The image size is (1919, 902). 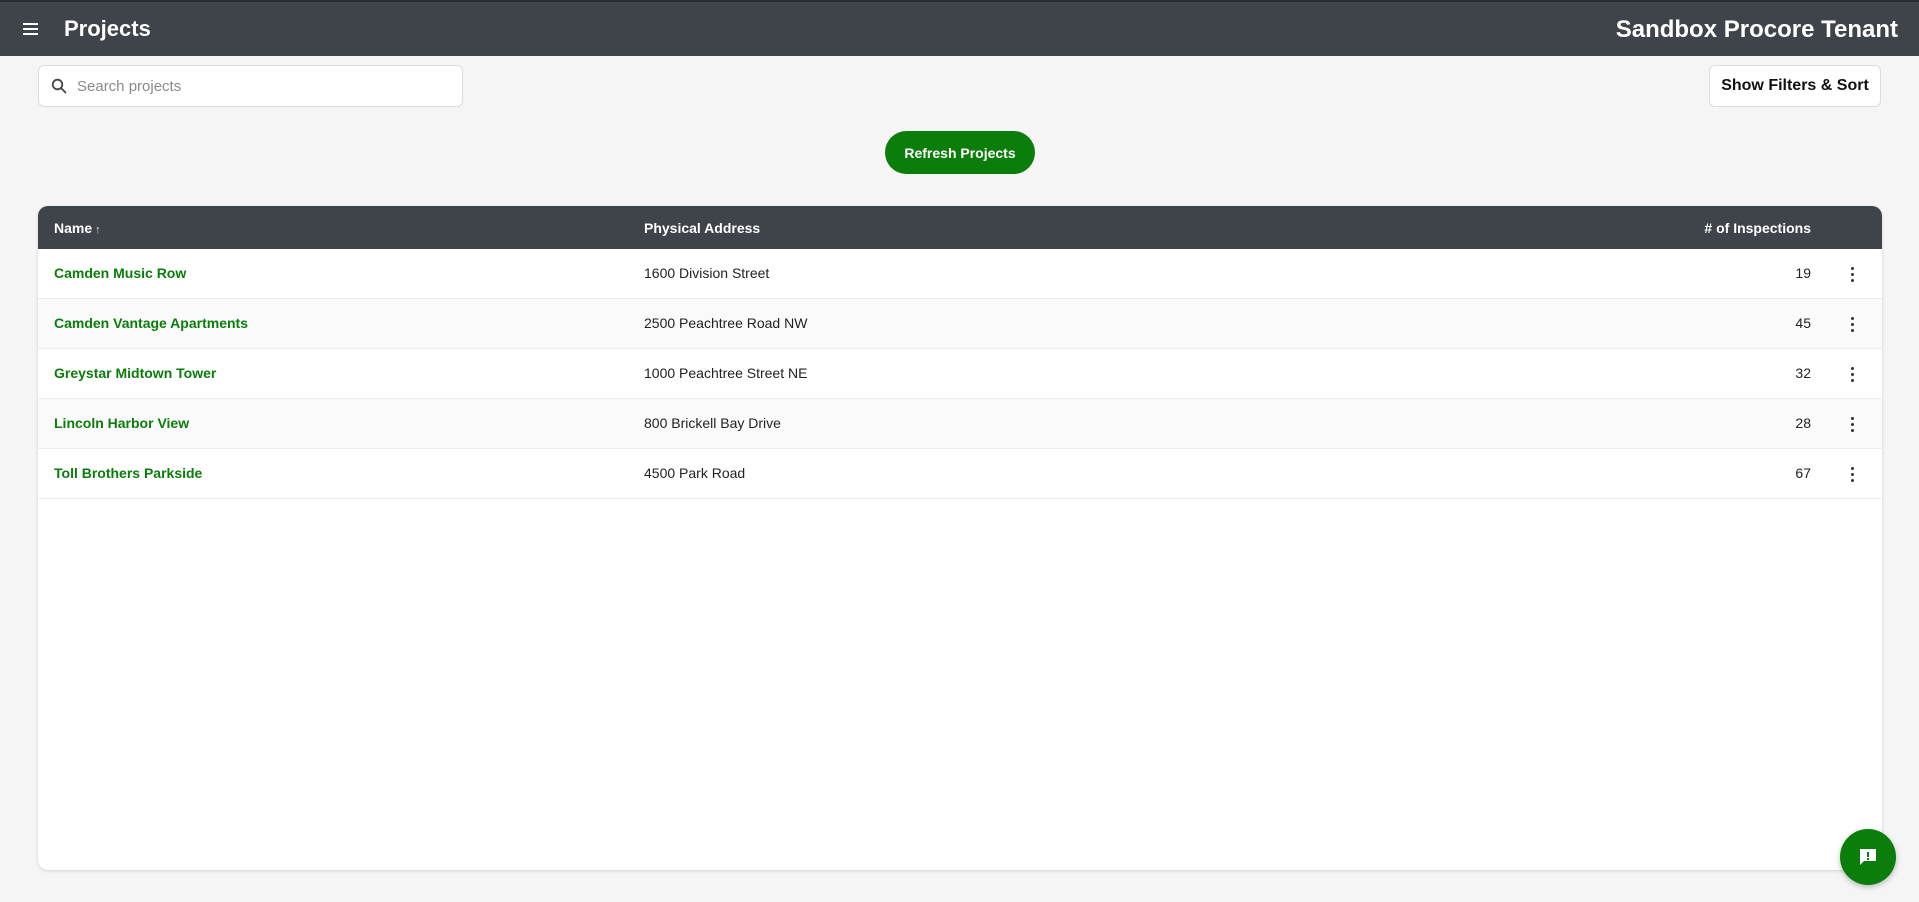 I want to click on refresh-projects-button: Refresh Projects, so click(x=960, y=152).